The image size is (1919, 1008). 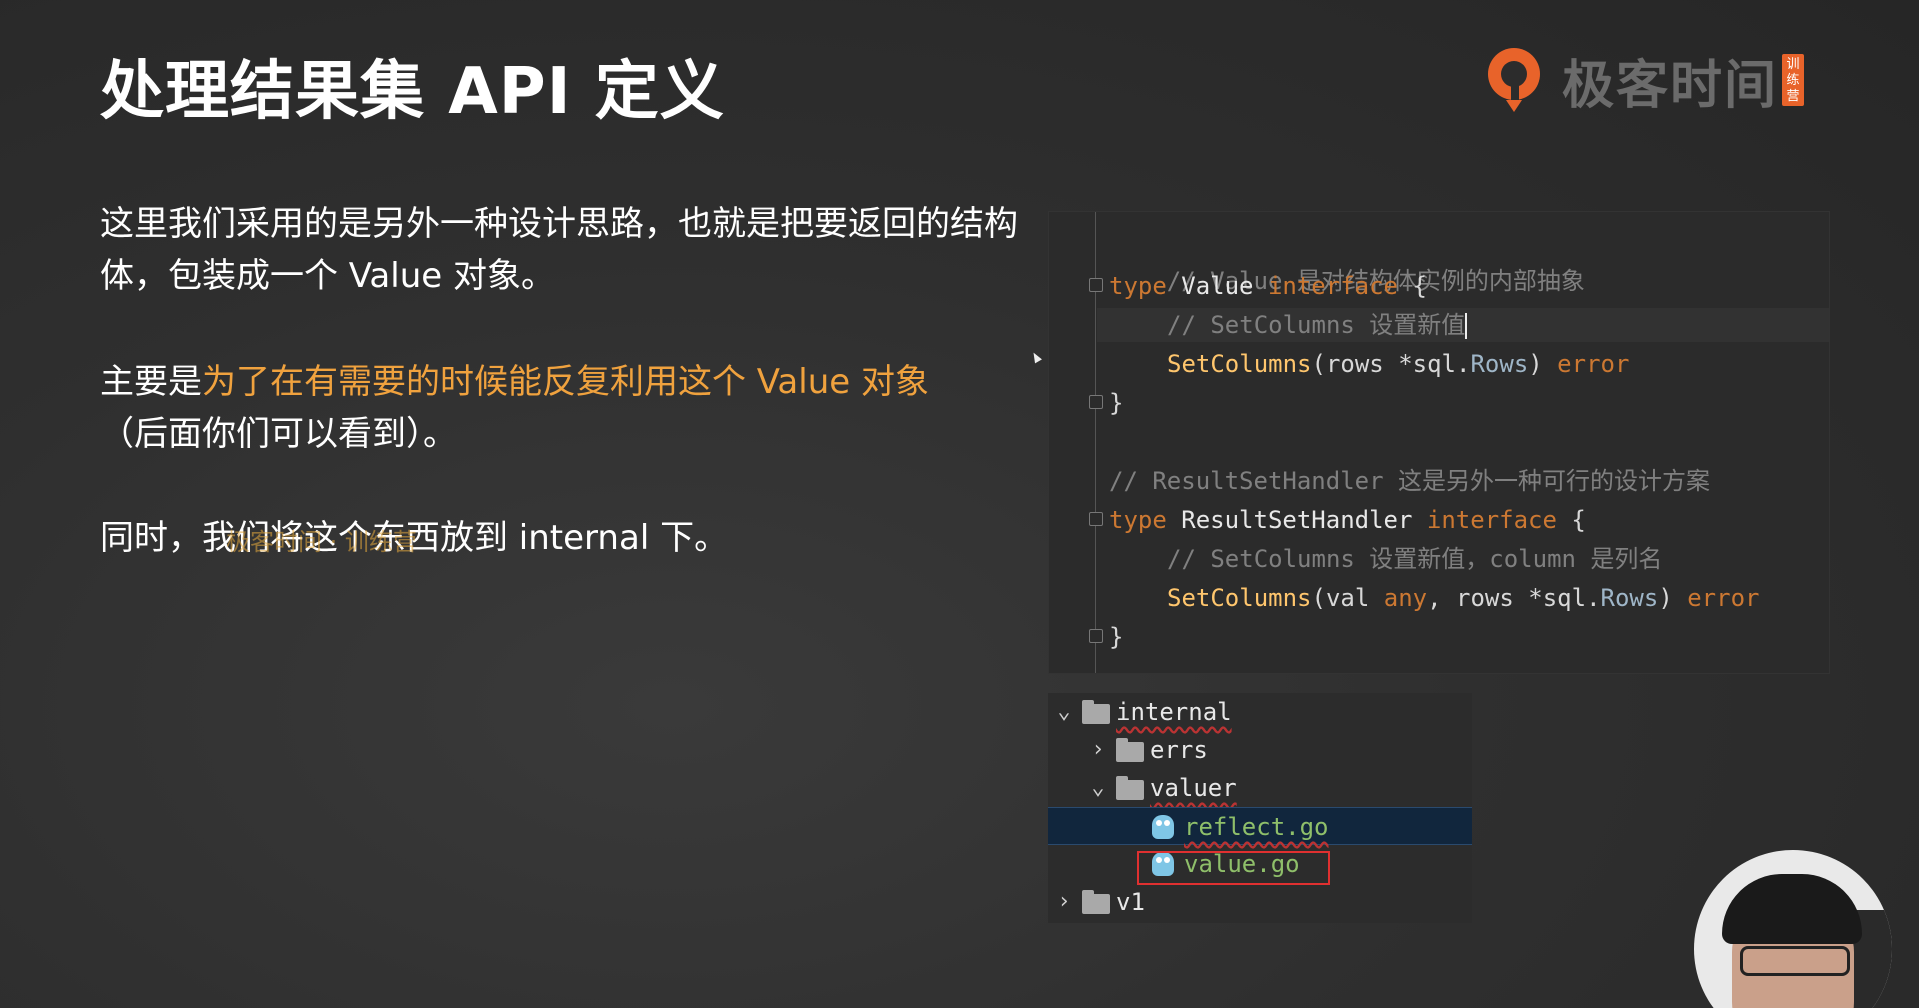 What do you see at coordinates (1036, 357) in the screenshot?
I see `mouse-cursor-icon` at bounding box center [1036, 357].